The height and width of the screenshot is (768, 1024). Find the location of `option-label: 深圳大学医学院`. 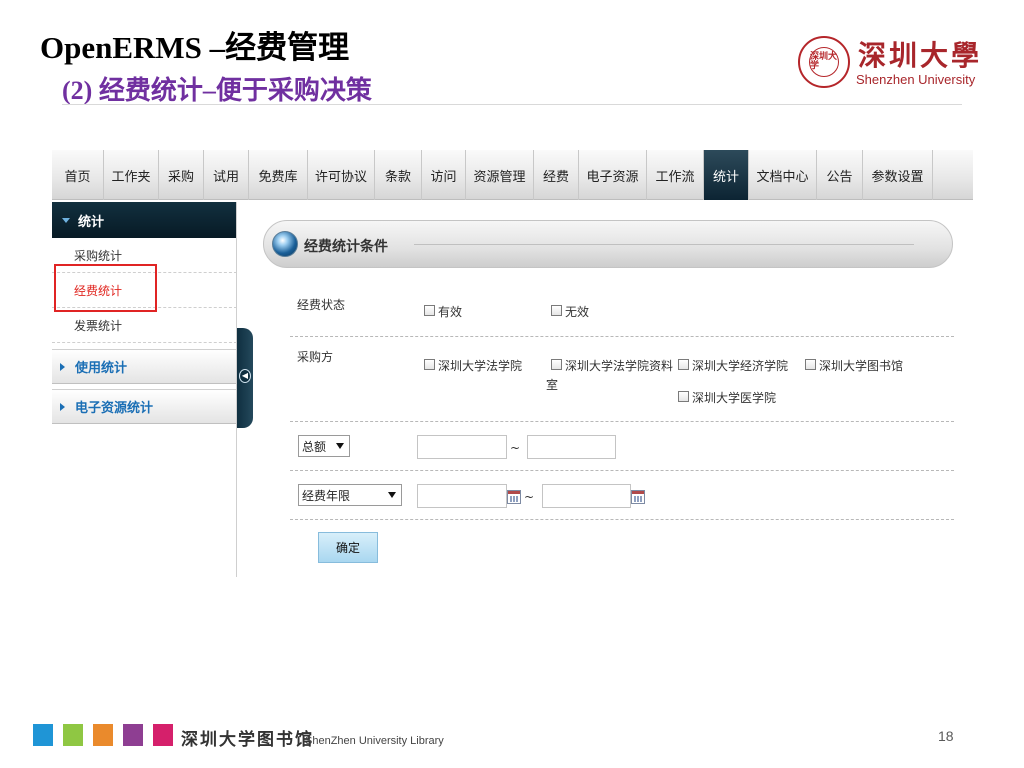

option-label: 深圳大学医学院 is located at coordinates (734, 398).